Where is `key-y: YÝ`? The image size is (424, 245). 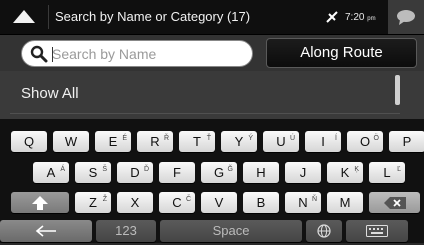
key-y: YÝ is located at coordinates (239, 141).